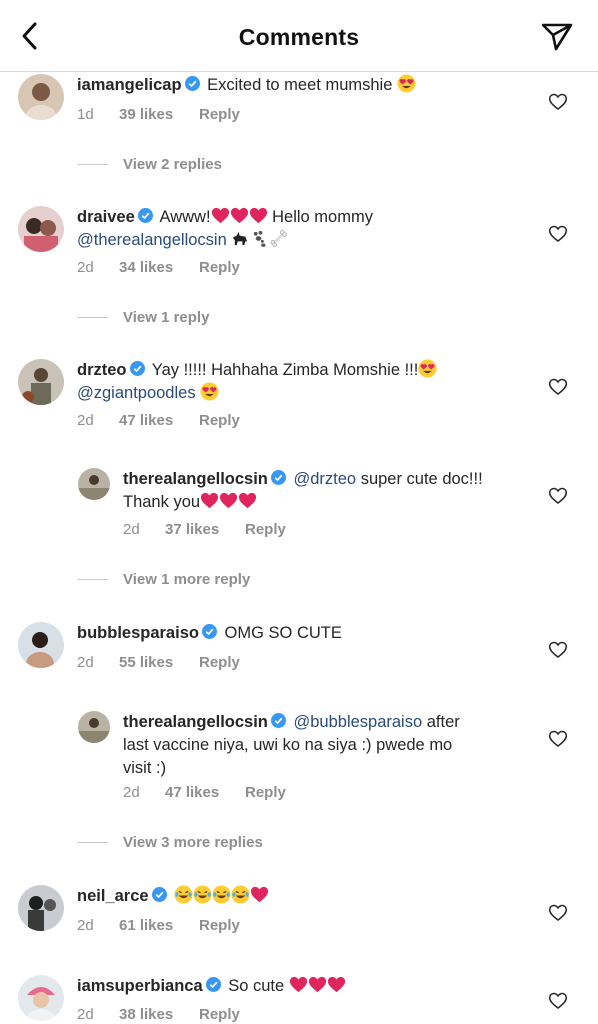 This screenshot has width=598, height=1024. I want to click on comment-meta: 2d 61 likes Reply, so click(158, 925).